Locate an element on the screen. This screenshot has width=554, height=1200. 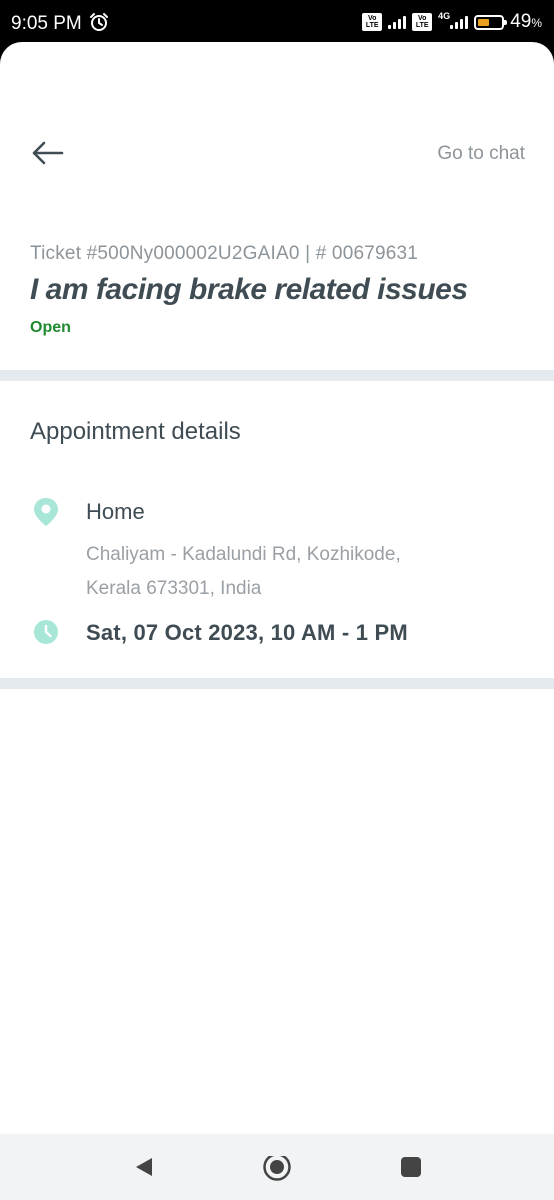
battery-percent: 49% is located at coordinates (526, 22).